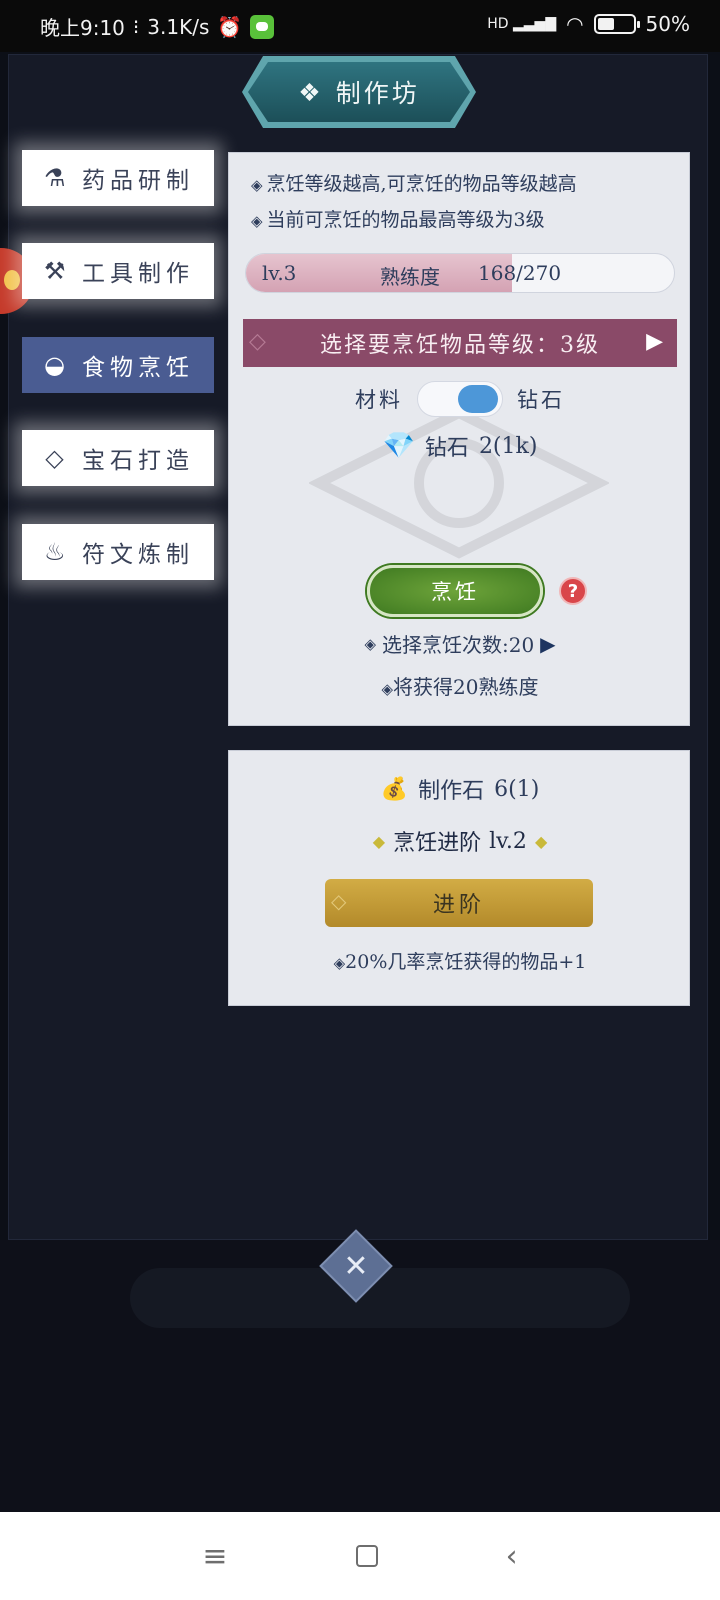 Image resolution: width=720 pixels, height=1600 pixels. I want to click on home-icon, so click(366, 1556).